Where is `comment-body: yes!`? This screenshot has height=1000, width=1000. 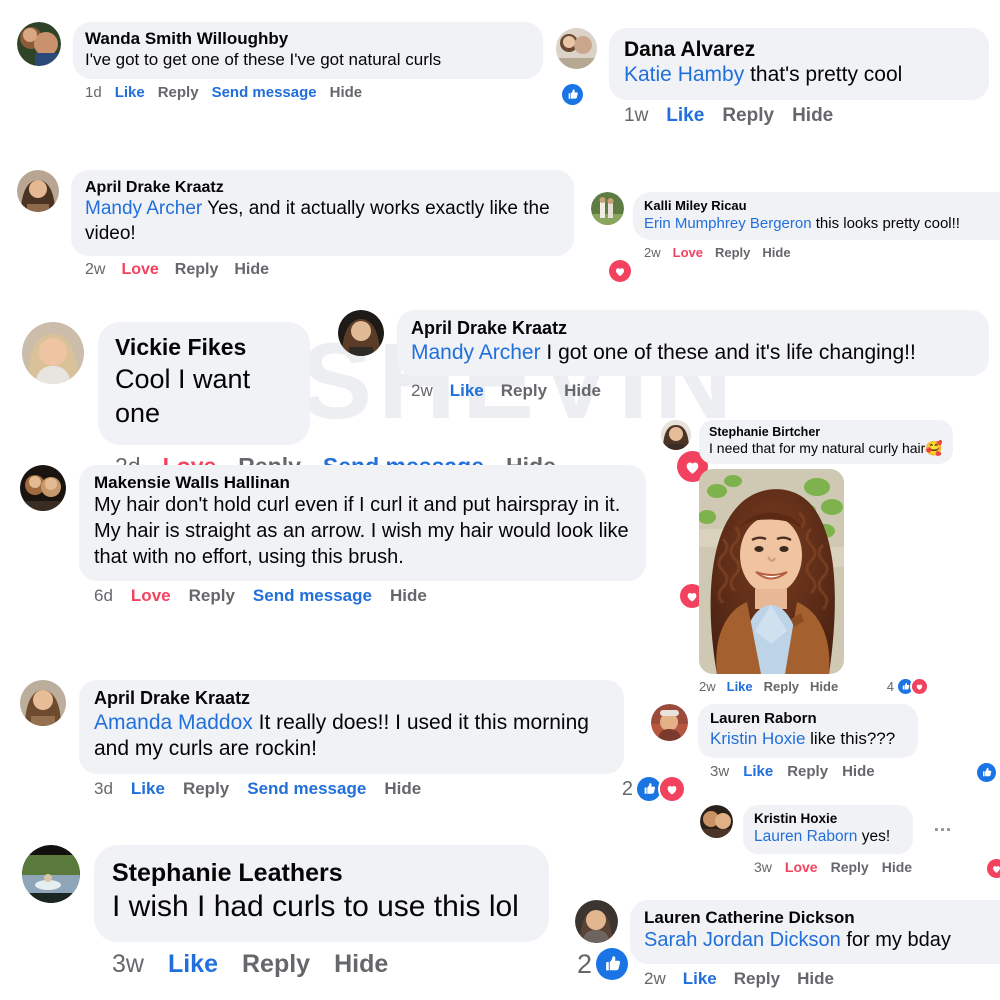 comment-body: yes! is located at coordinates (876, 837).